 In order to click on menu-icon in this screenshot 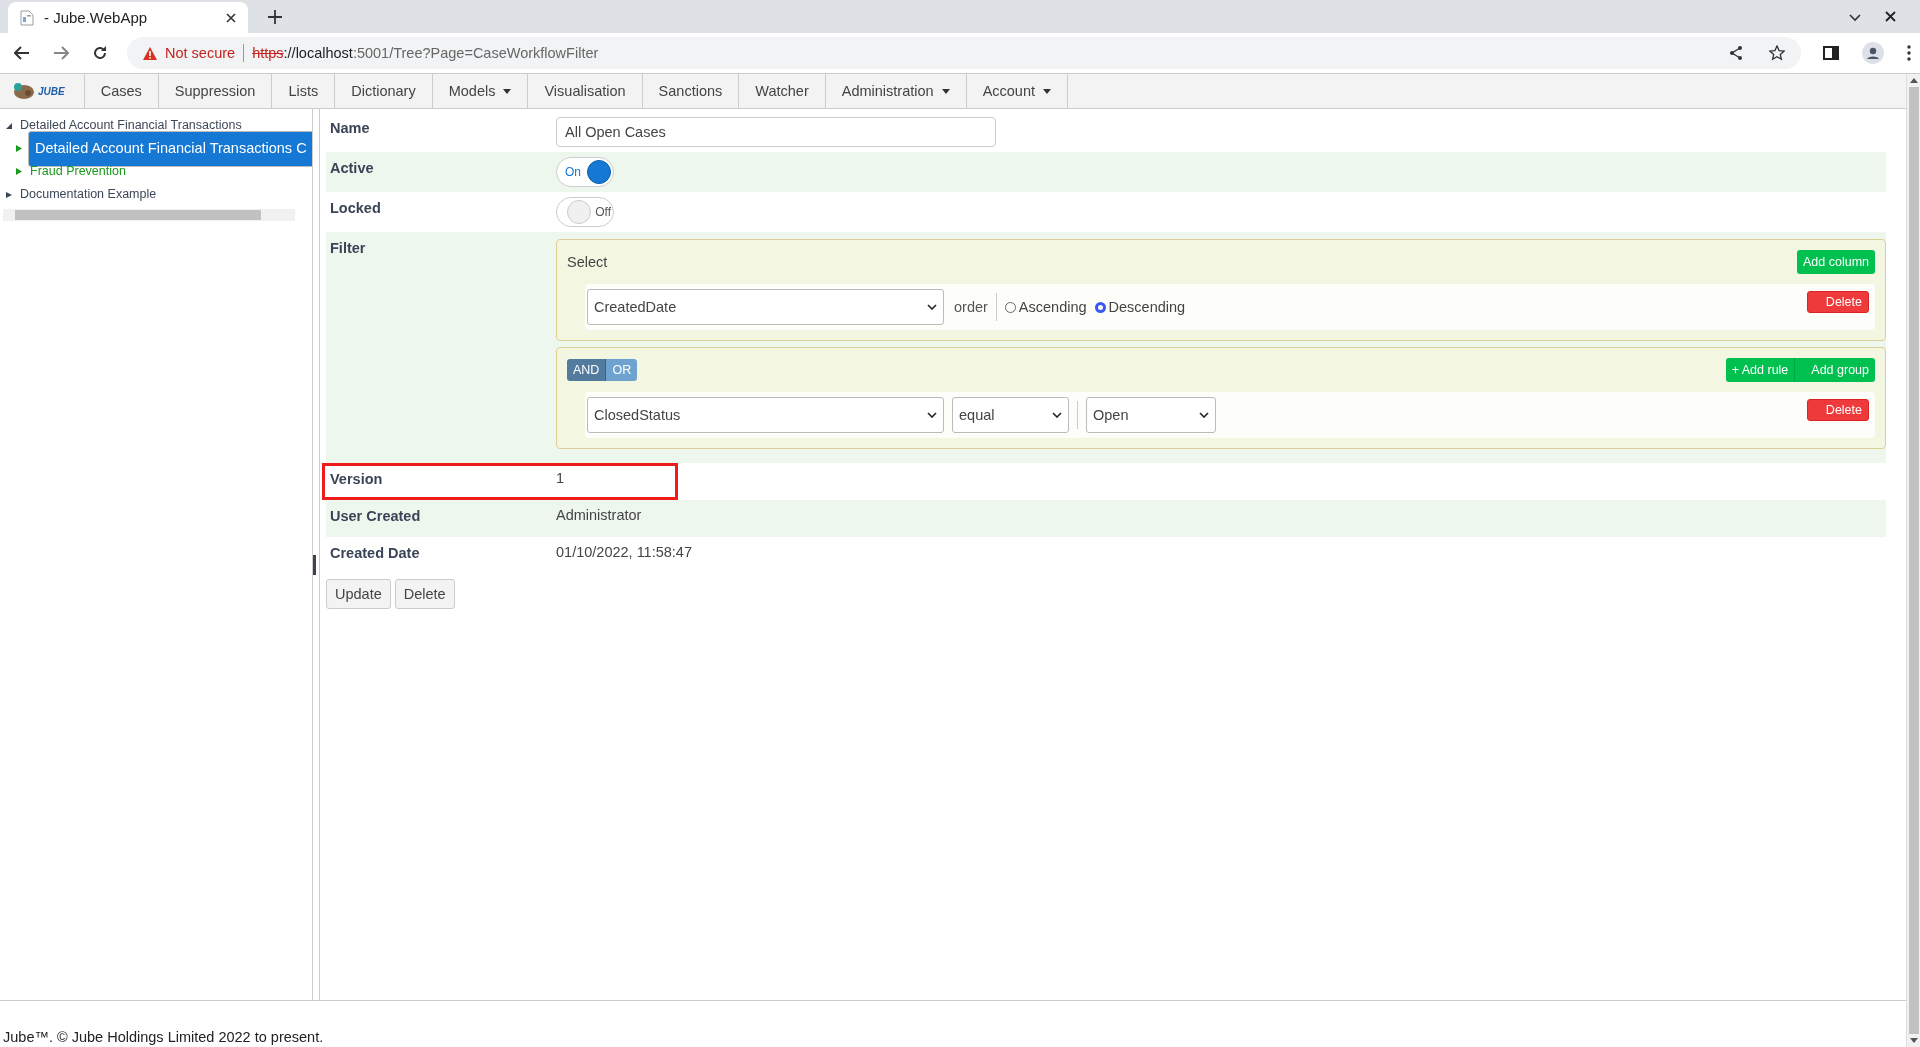, I will do `click(1909, 53)`.